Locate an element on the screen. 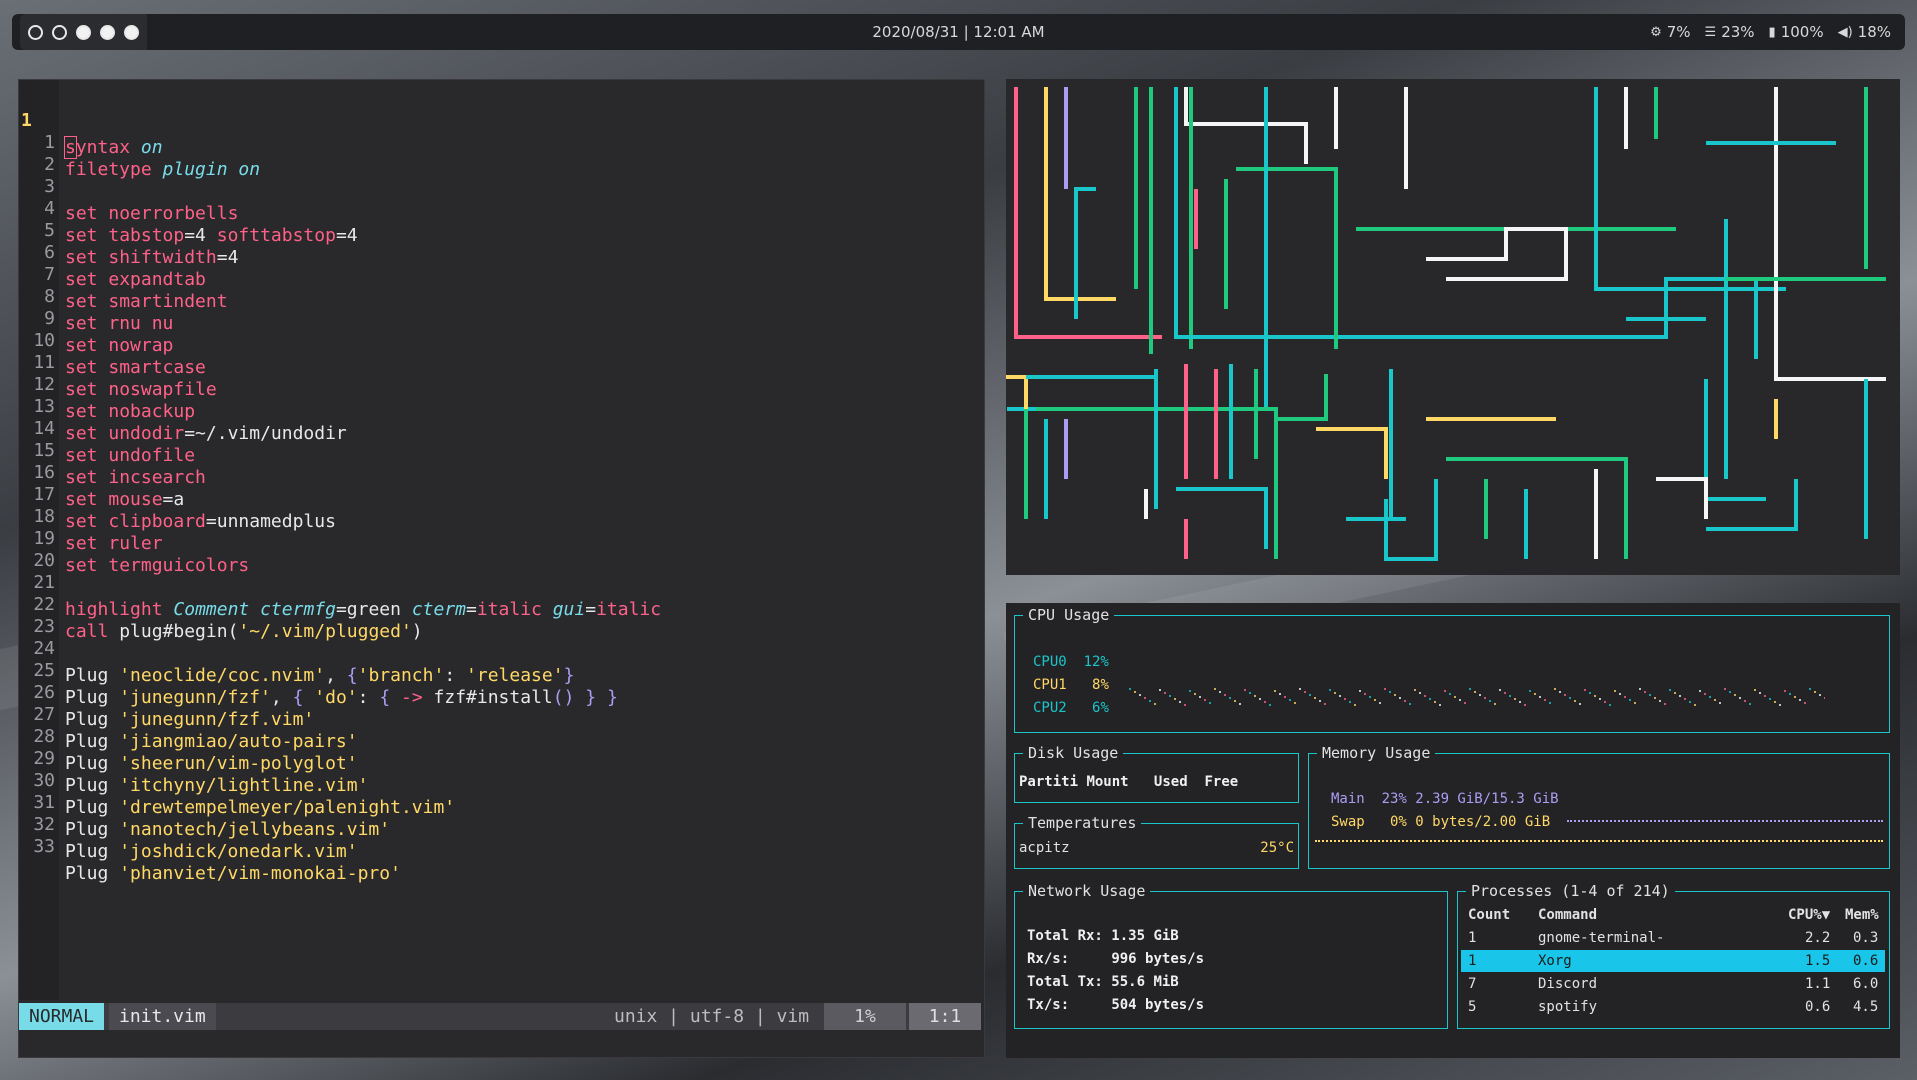 This screenshot has height=1080, width=1917. memory-status: ☰ 23% is located at coordinates (1730, 32).